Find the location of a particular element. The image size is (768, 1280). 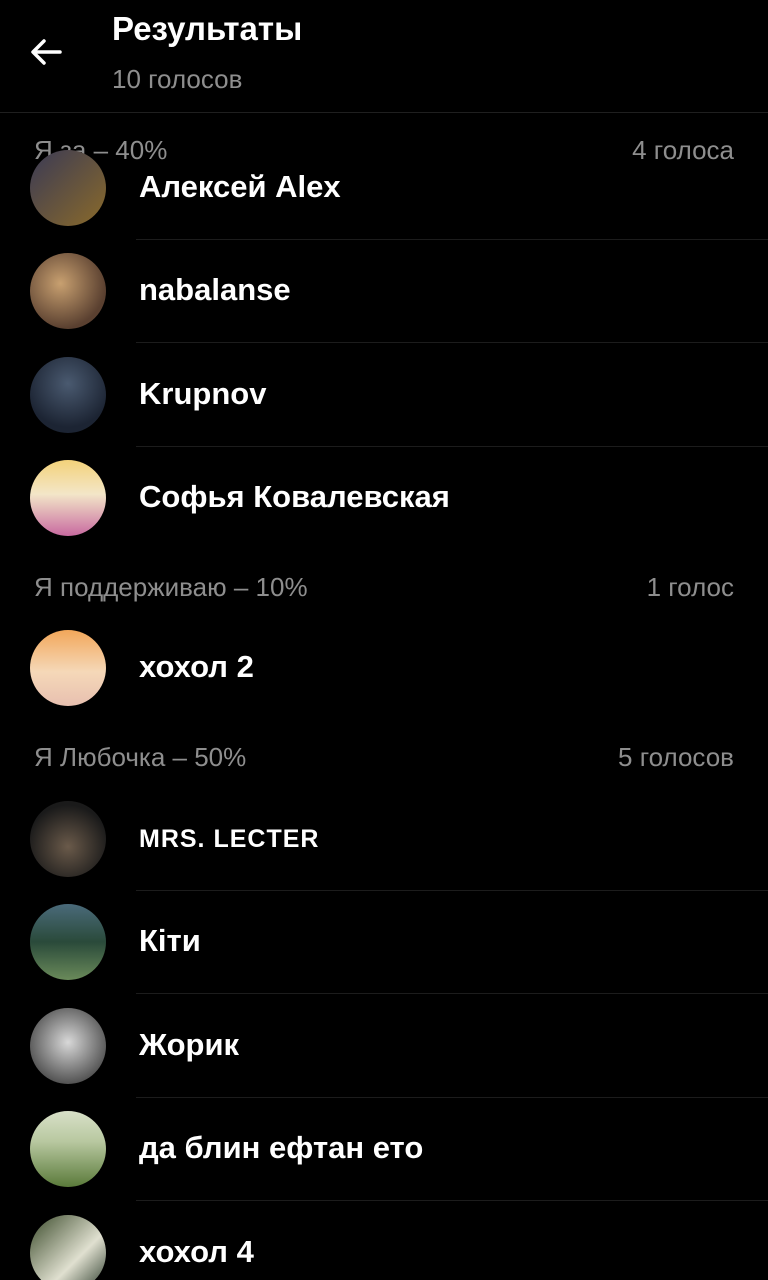

voter-name: да блин ефтан ето is located at coordinates (281, 1147).